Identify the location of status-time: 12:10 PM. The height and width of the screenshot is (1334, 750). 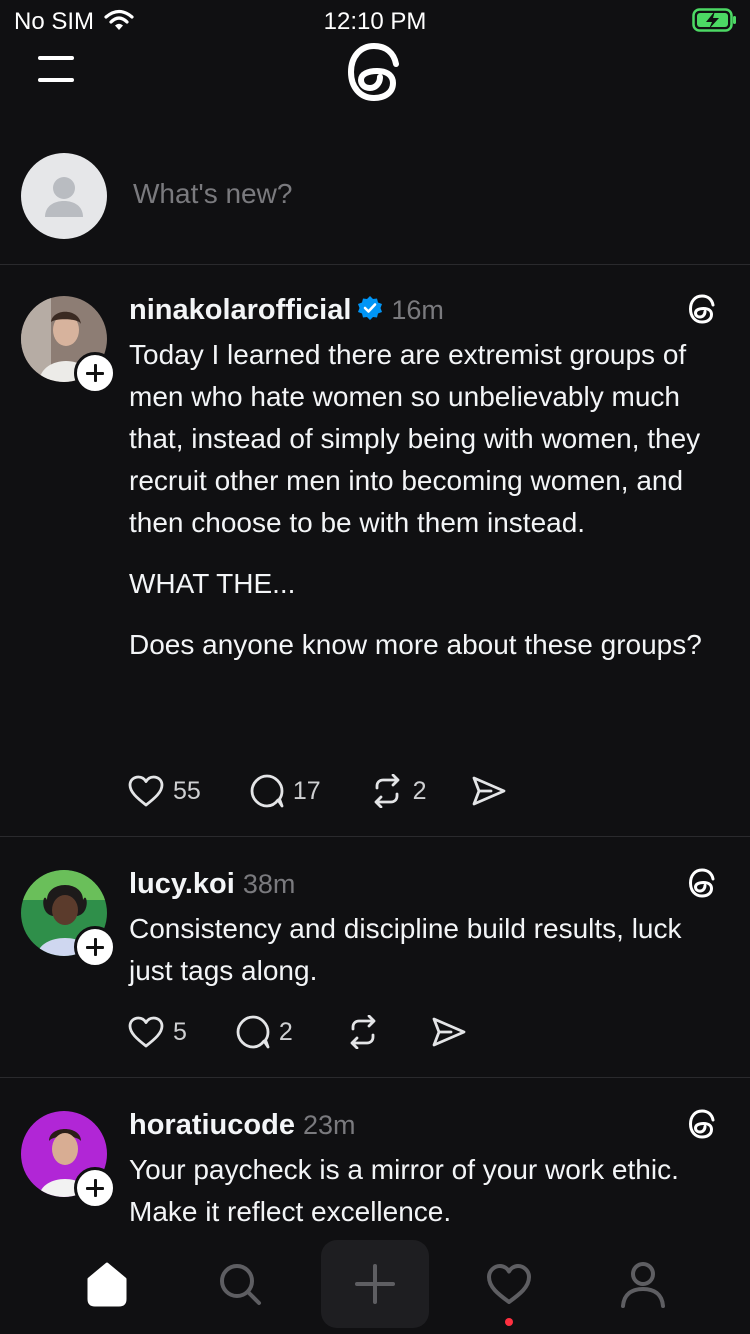
(375, 21).